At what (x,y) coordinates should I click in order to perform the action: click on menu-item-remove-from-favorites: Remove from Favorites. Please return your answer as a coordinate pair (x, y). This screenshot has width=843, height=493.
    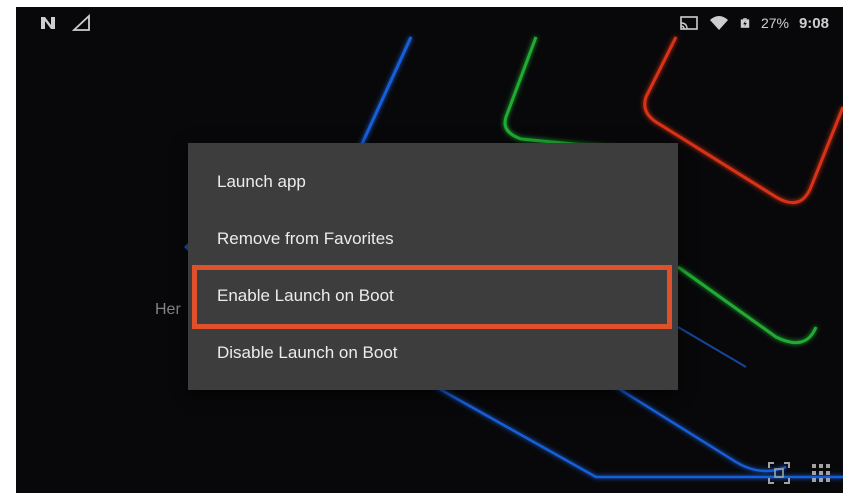
    Looking at the image, I should click on (433, 238).